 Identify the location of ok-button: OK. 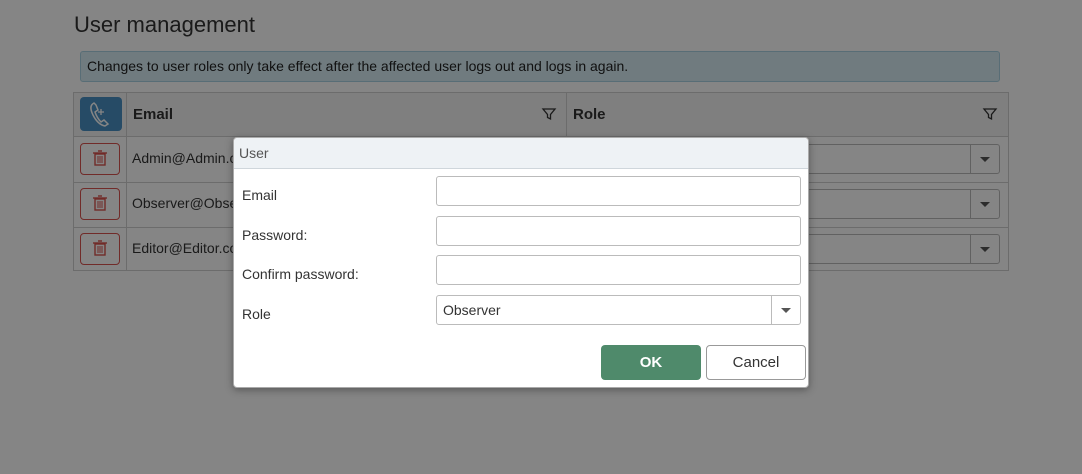
(651, 362).